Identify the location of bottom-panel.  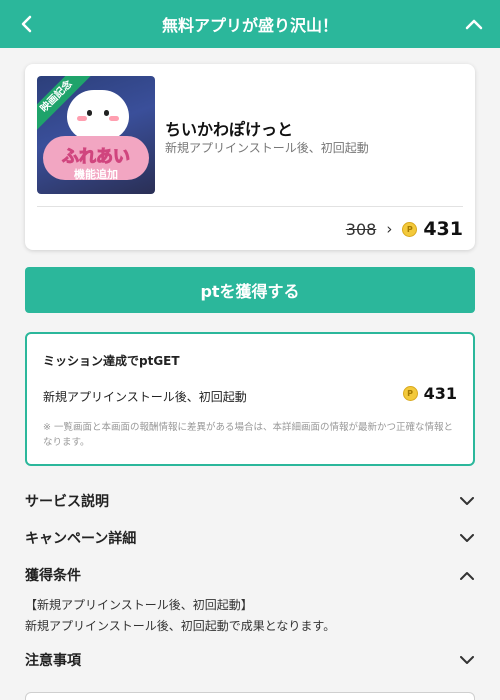
(250, 696).